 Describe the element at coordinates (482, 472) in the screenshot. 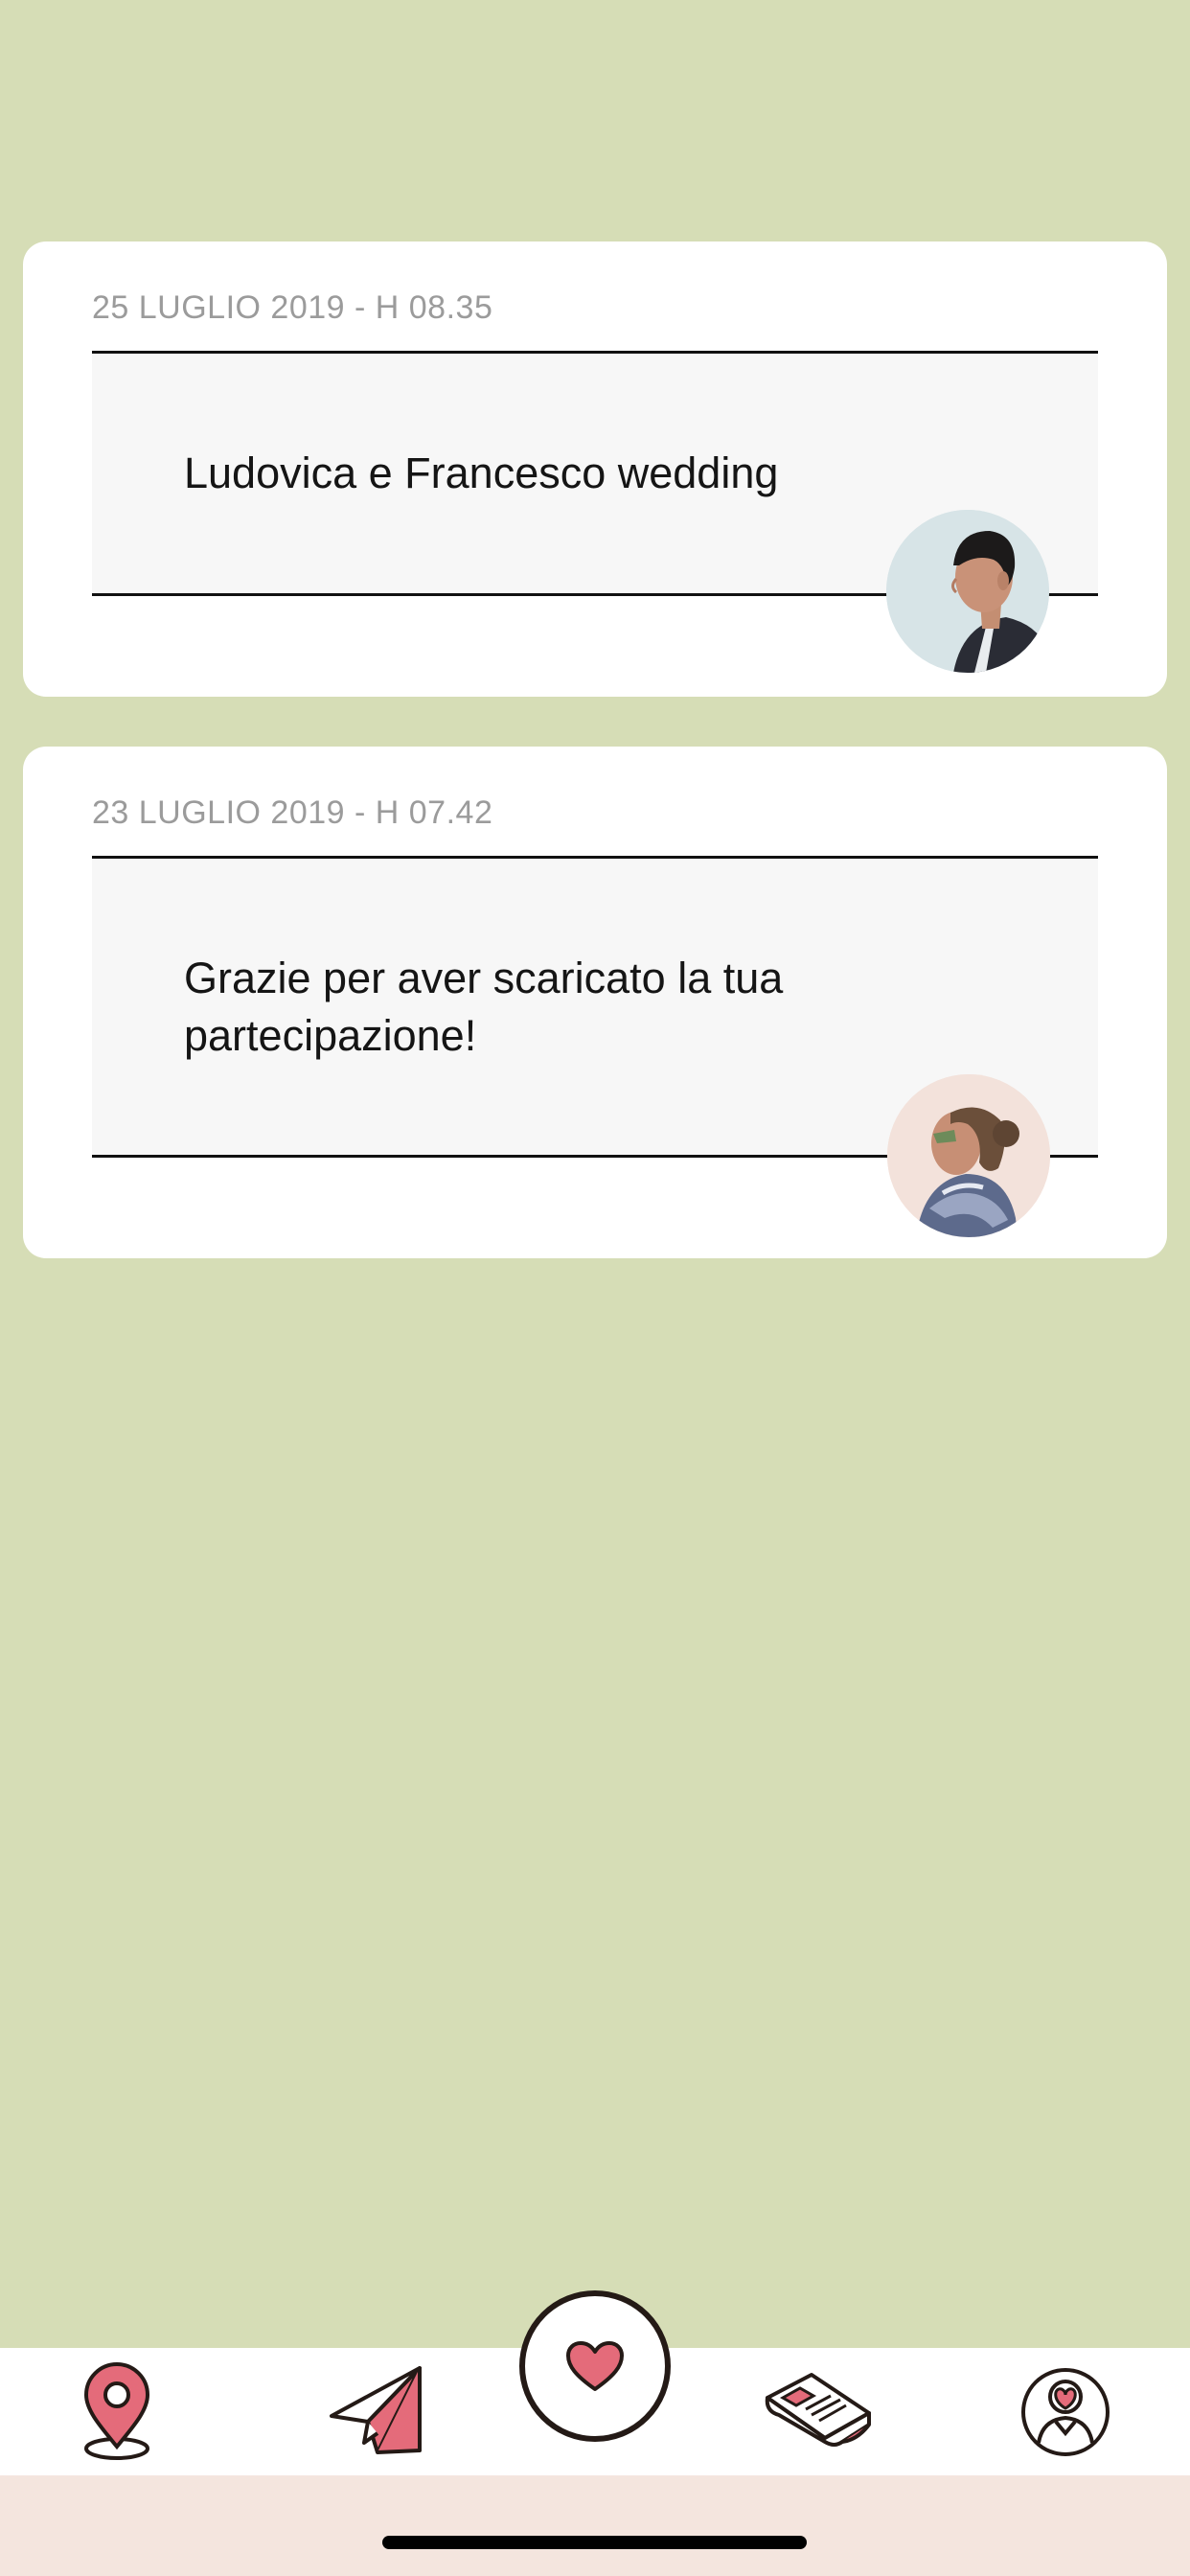

I see `notification-message: Ludovica e Francesco wedding` at that location.